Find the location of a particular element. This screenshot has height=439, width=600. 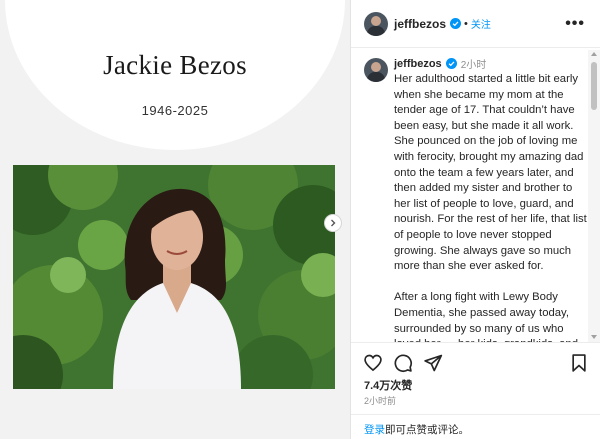

header-username: jeffbezos is located at coordinates (420, 24).